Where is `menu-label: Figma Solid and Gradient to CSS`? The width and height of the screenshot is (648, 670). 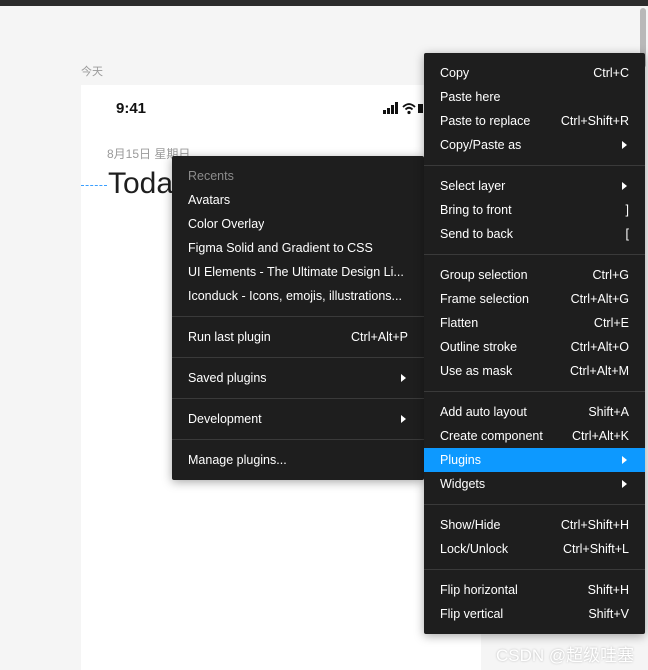
menu-label: Figma Solid and Gradient to CSS is located at coordinates (280, 248).